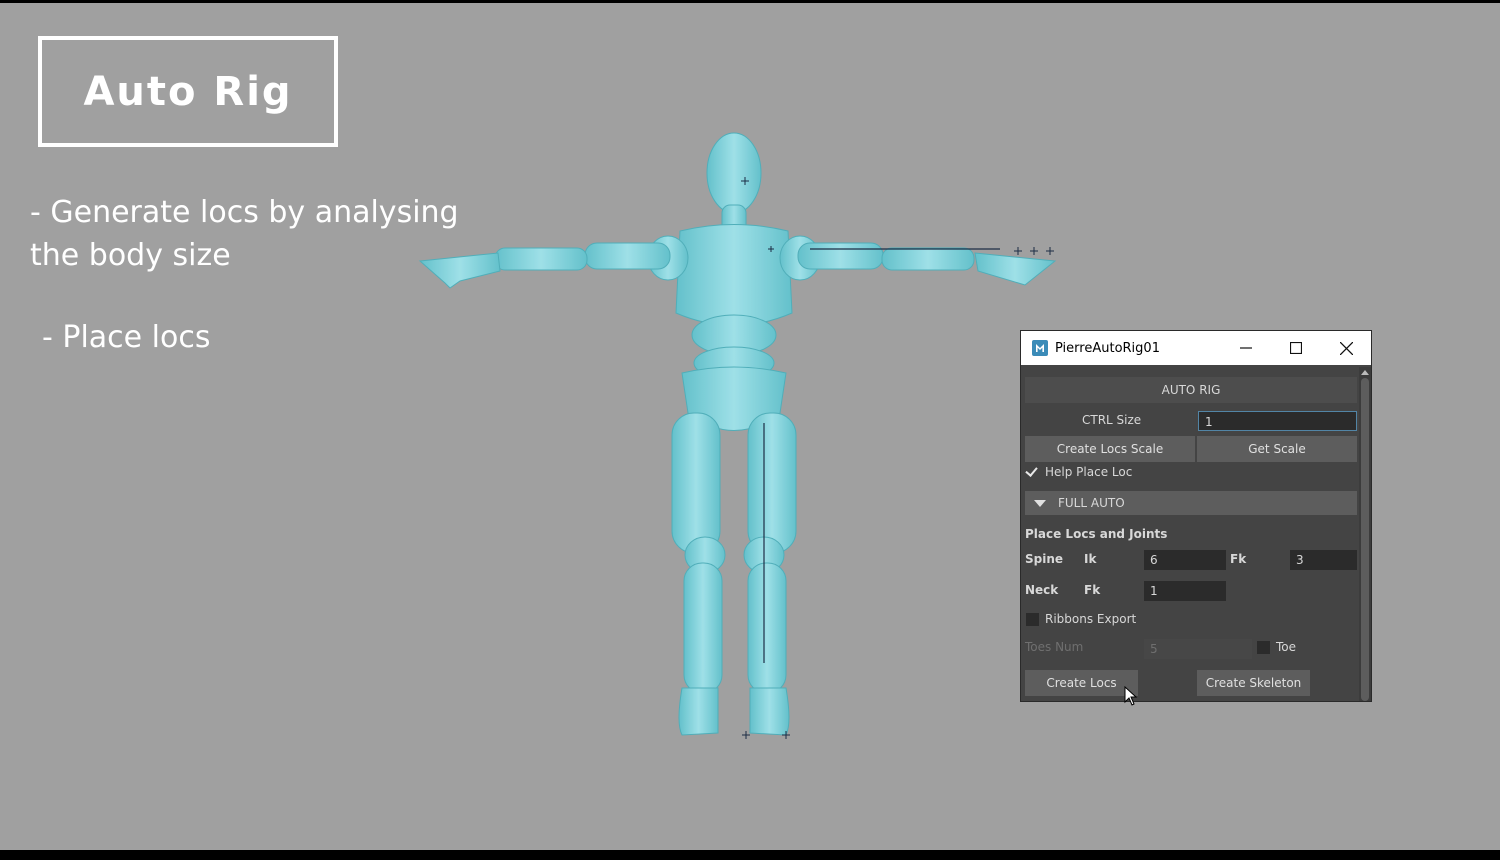  I want to click on mouse-cursor-icon, so click(1131, 696).